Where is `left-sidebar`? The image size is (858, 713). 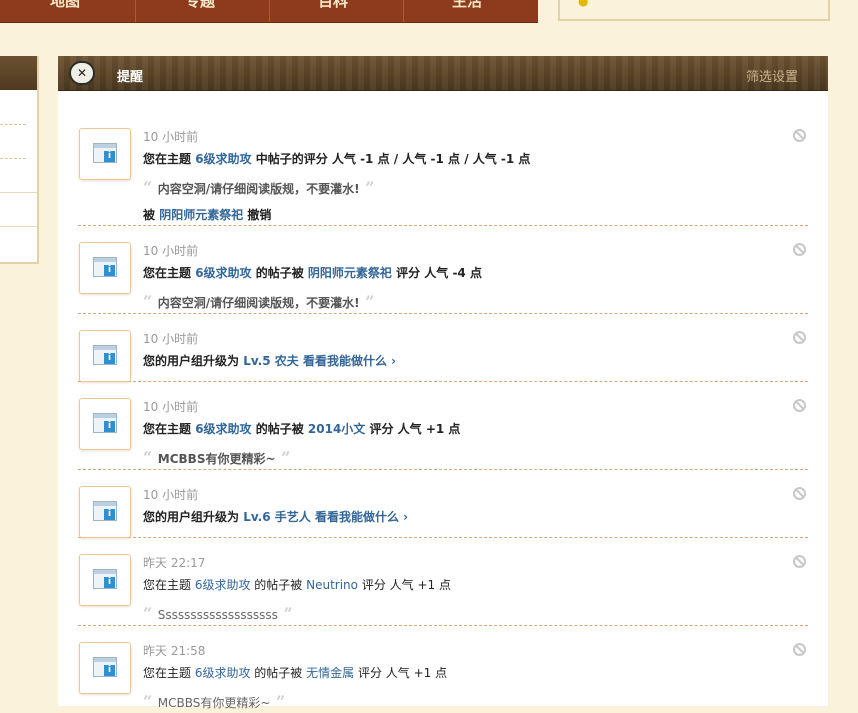
left-sidebar is located at coordinates (19, 160).